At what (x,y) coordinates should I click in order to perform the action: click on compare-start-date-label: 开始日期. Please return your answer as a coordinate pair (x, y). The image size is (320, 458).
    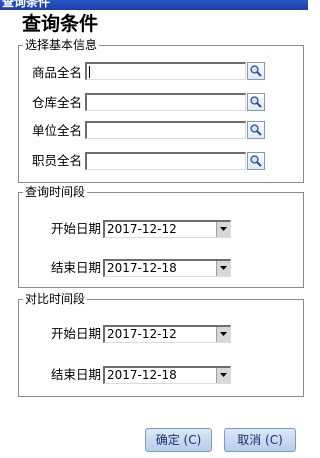
    Looking at the image, I should click on (76, 333).